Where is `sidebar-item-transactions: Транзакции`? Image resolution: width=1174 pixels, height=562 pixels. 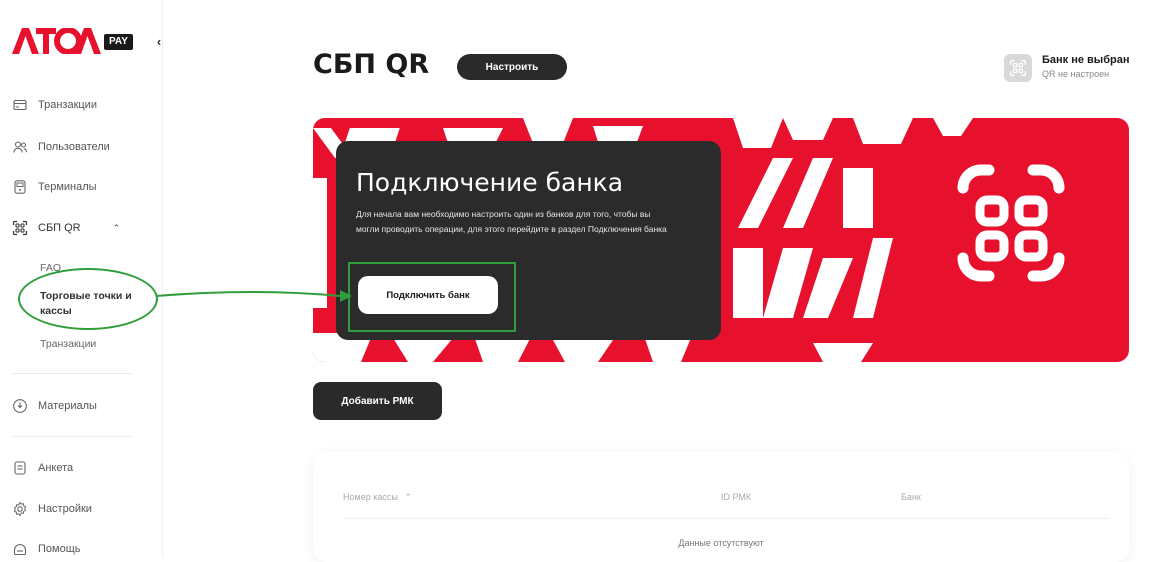
sidebar-item-transactions: Транзакции is located at coordinates (54, 105).